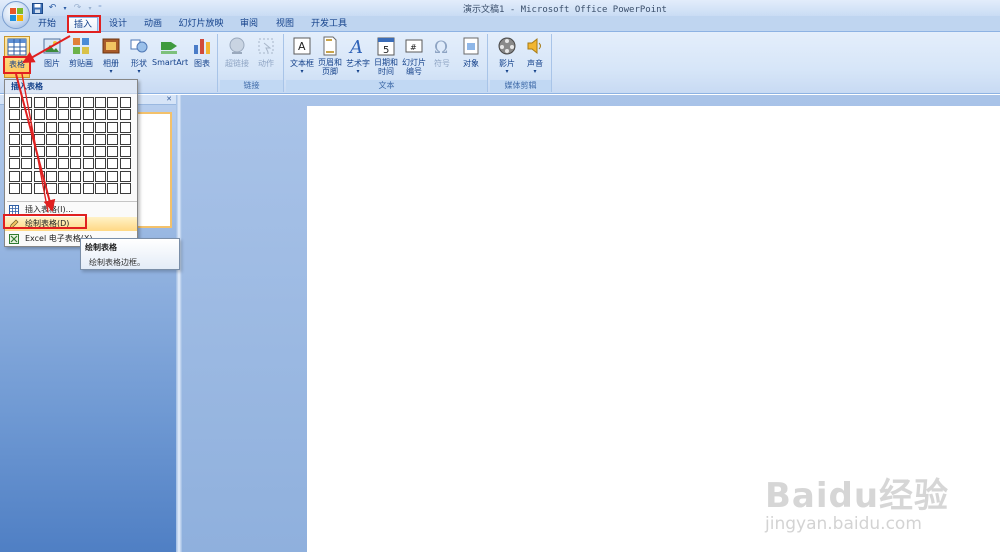  Describe the element at coordinates (358, 55) in the screenshot. I see `wordart-button: A 艺术字 ▾` at that location.